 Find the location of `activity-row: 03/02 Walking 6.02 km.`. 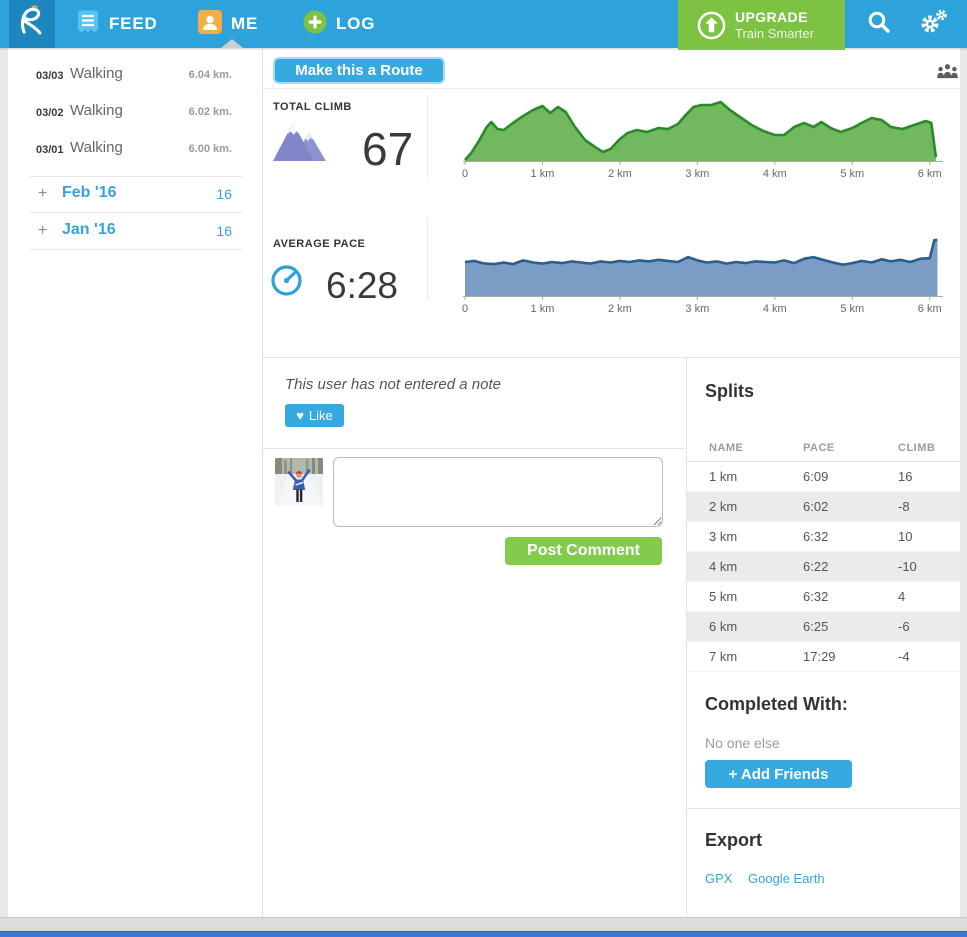

activity-row: 03/02 Walking 6.02 km. is located at coordinates (135, 115).